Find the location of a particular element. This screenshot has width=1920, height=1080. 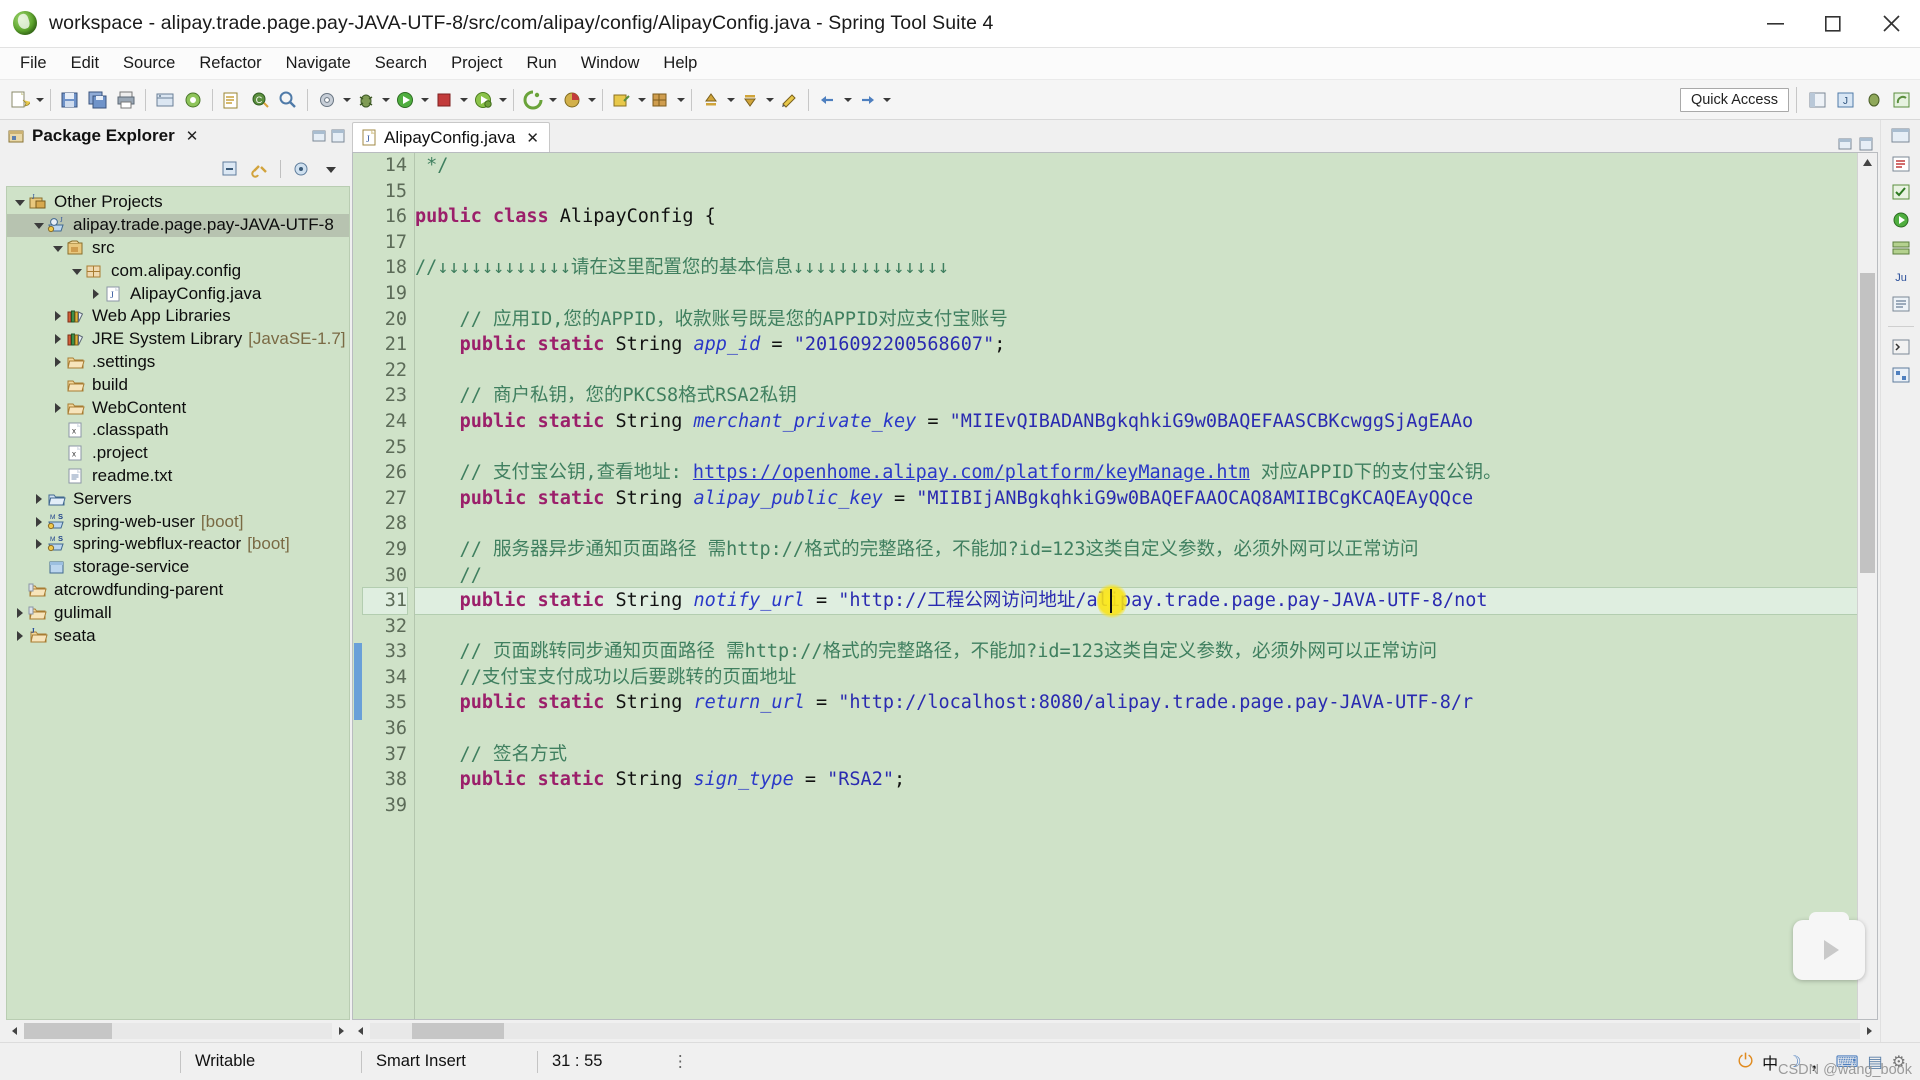

minimize-view-icon is located at coordinates (319, 136).